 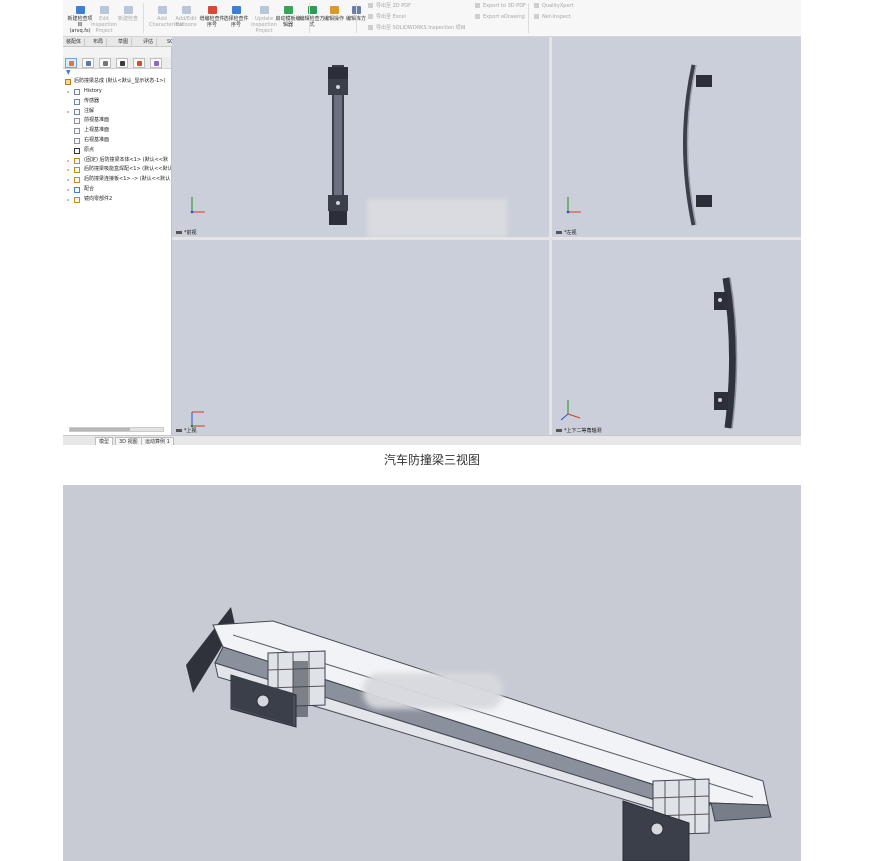 I want to click on tree-node: ▸ 后防撞梁吸能盒焊配<1> (默认<<默认, so click(x=117, y=170).